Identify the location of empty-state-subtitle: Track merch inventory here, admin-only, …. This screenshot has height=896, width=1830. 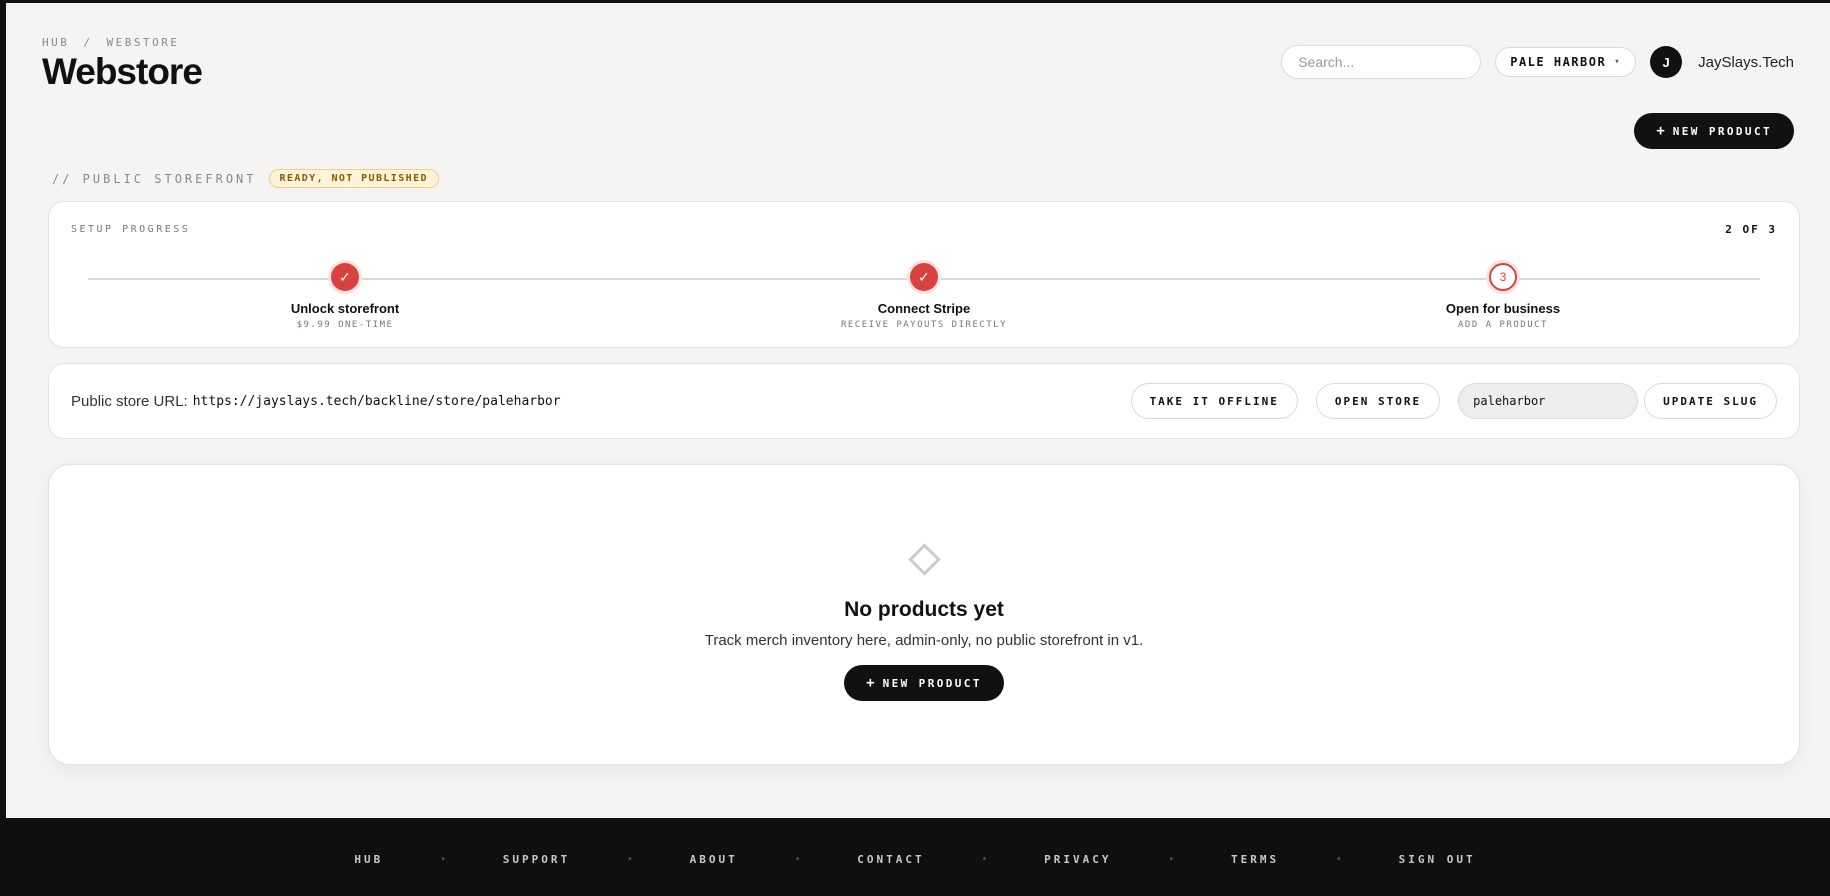
(924, 640).